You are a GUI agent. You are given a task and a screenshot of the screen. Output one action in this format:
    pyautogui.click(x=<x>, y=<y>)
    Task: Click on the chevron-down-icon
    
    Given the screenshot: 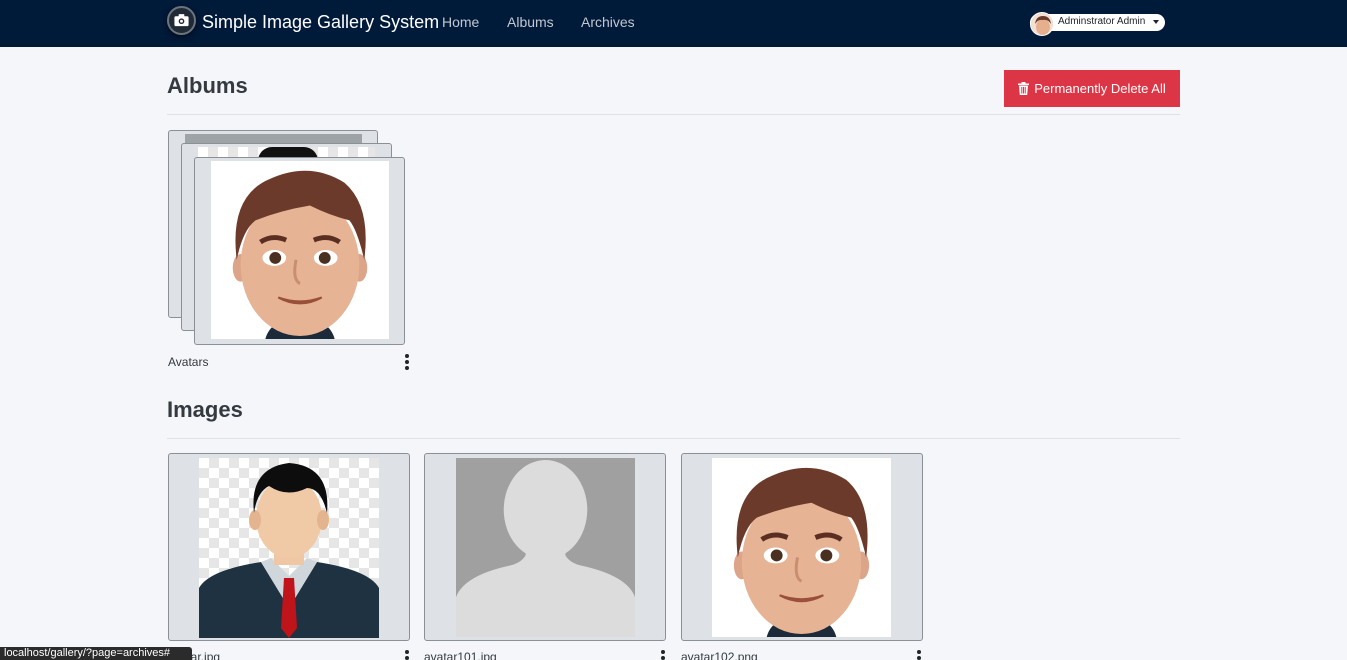 What is the action you would take?
    pyautogui.click(x=1156, y=22)
    